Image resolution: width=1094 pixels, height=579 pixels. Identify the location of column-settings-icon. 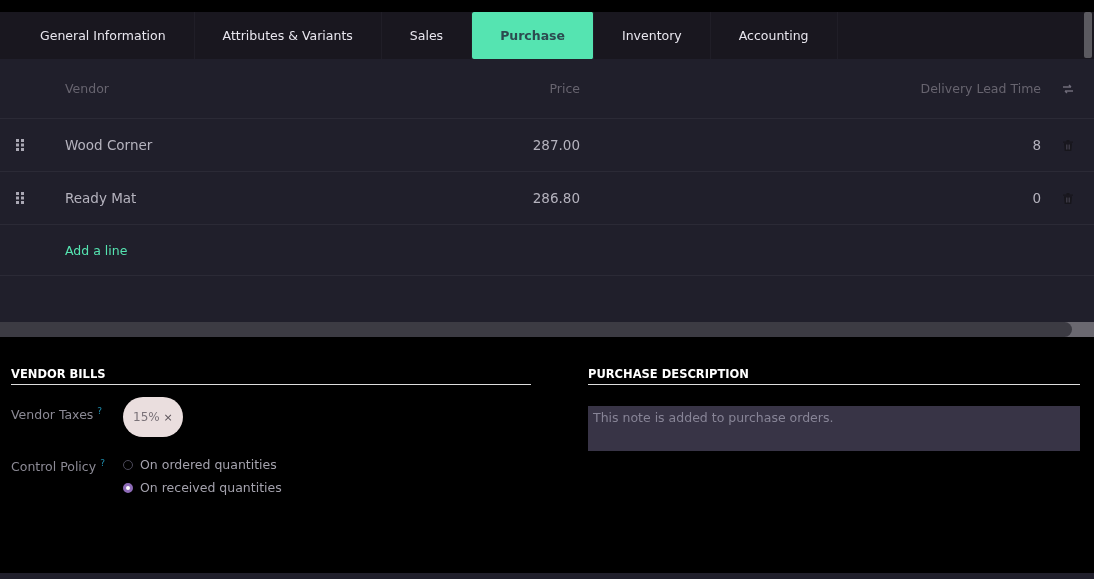
(1067, 88).